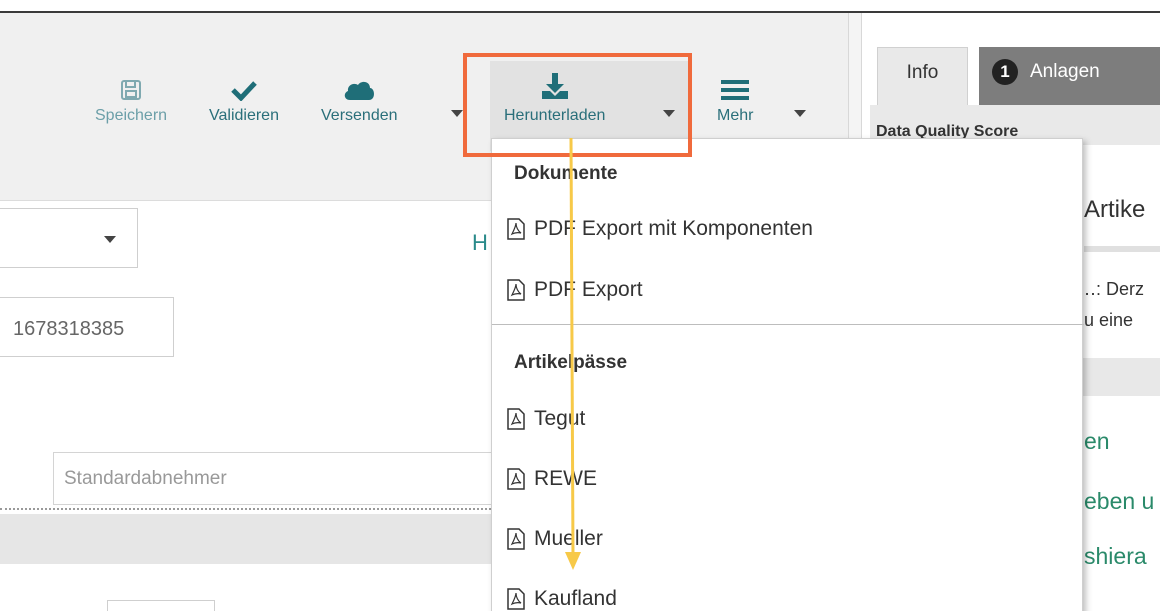 This screenshot has height=611, width=1160. Describe the element at coordinates (659, 229) in the screenshot. I see `menu-item-pdf-export-components: PDF Export mit Komponenten` at that location.